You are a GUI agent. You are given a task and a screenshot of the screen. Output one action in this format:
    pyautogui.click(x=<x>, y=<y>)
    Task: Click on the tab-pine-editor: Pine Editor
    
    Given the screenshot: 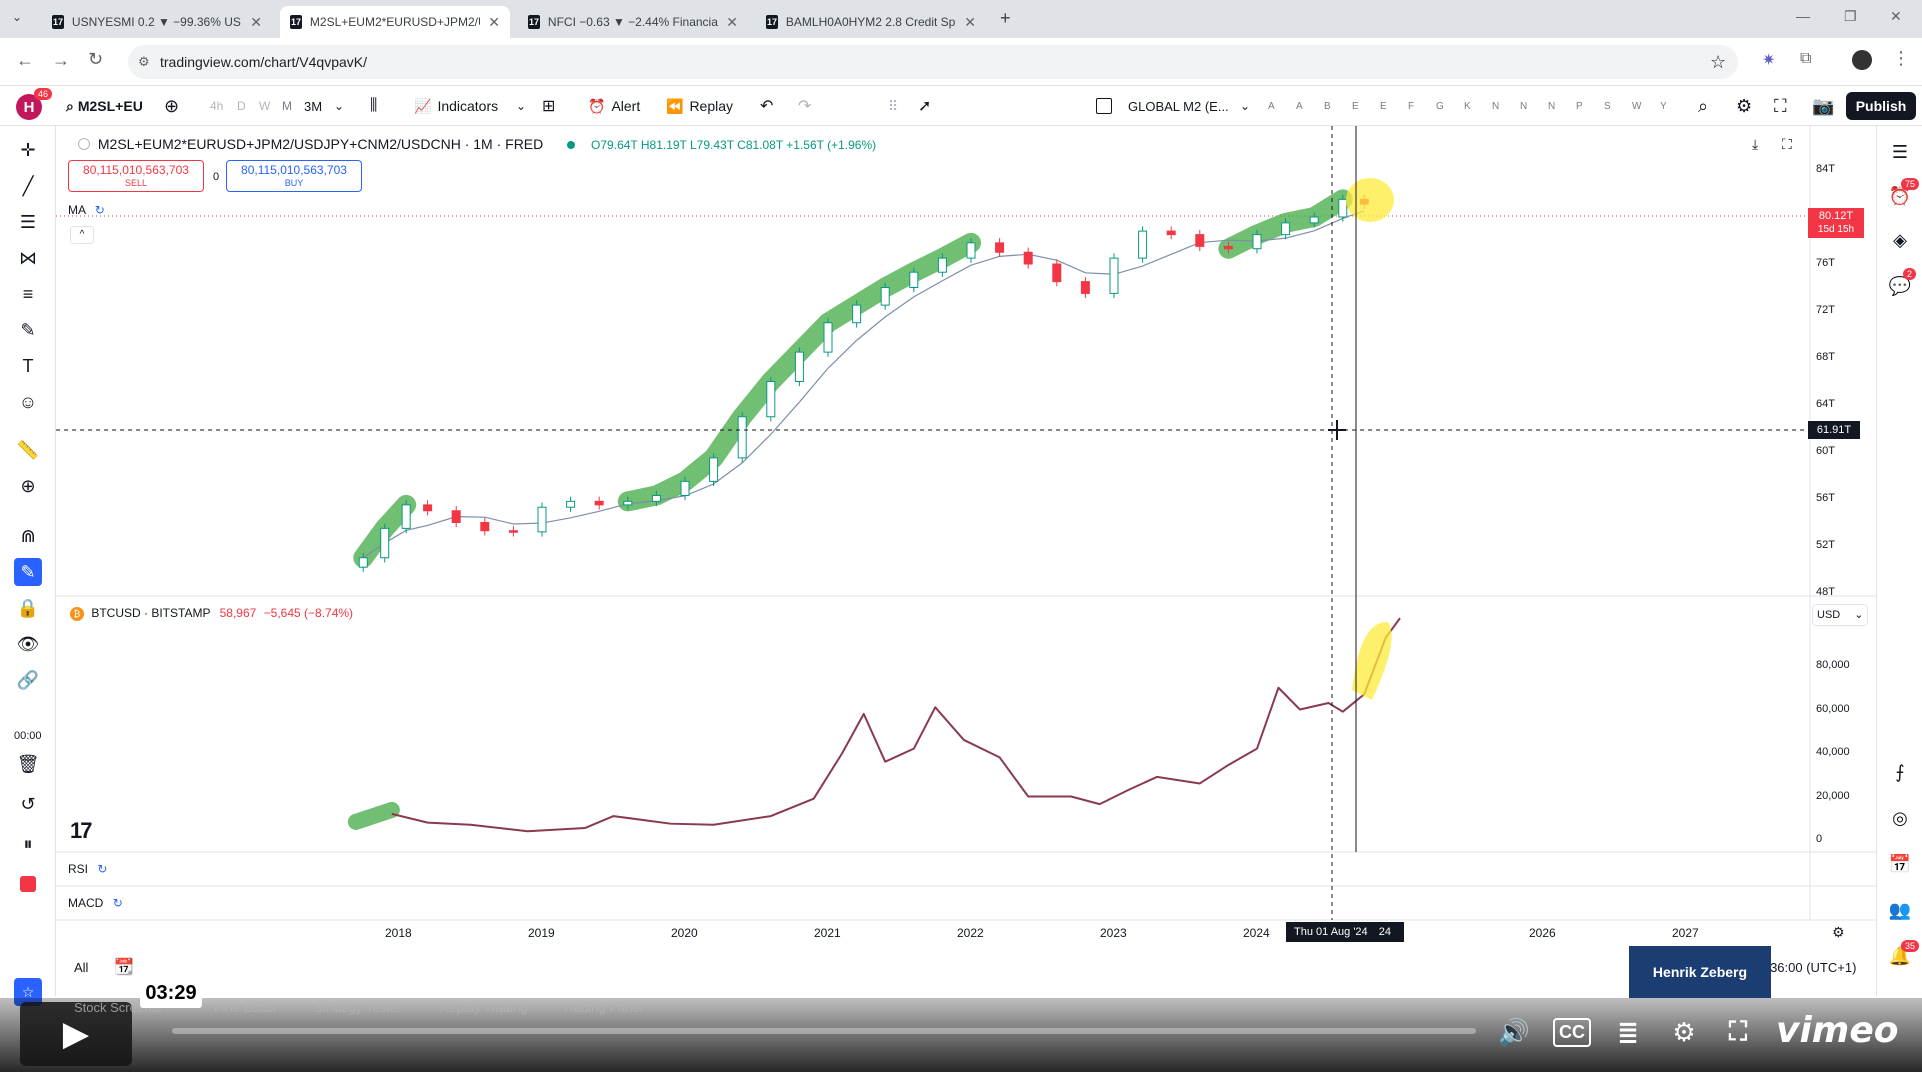 What is the action you would take?
    pyautogui.click(x=246, y=1007)
    